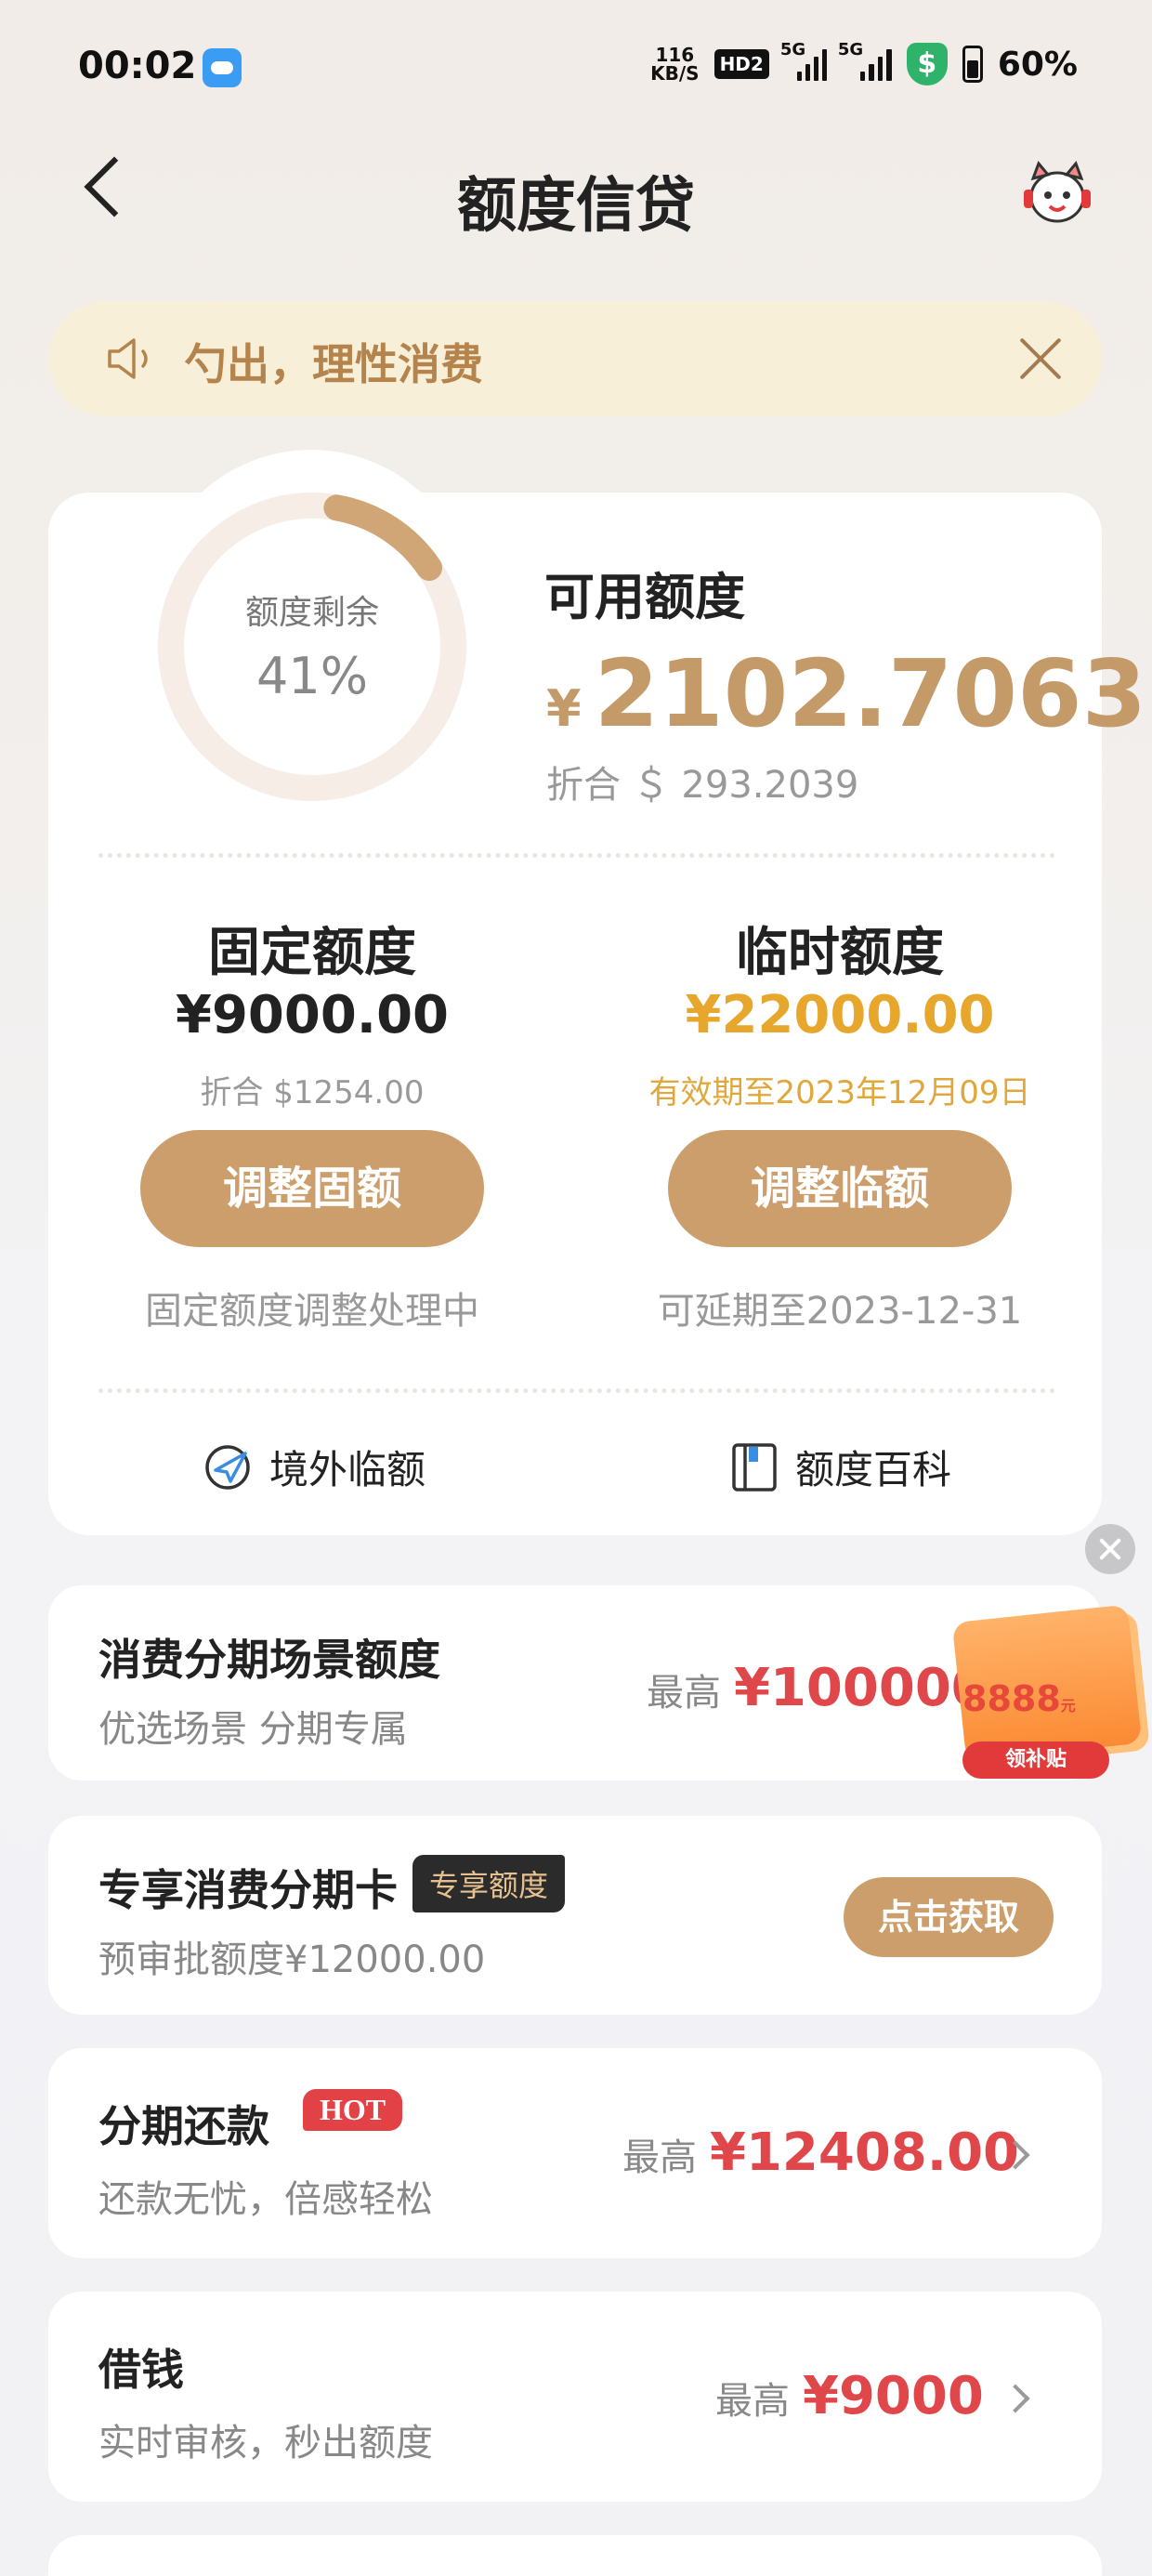 Image resolution: width=1152 pixels, height=2576 pixels. I want to click on credit-encyclopedia-label: 额度百科, so click(873, 1469).